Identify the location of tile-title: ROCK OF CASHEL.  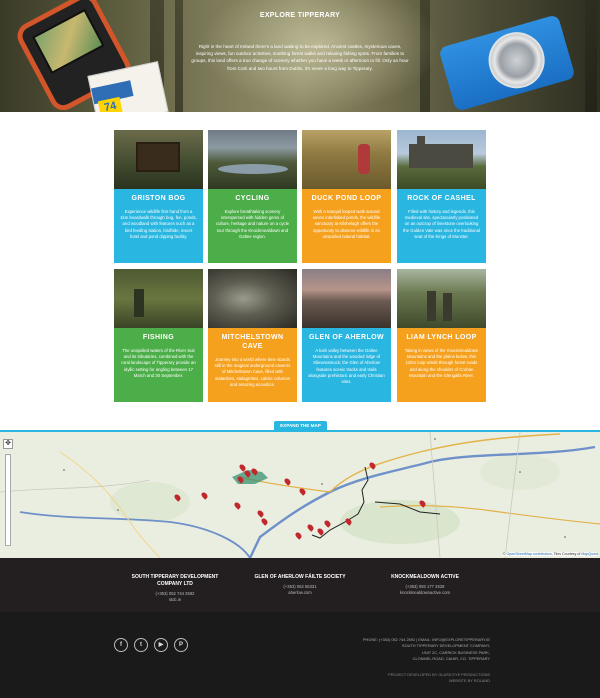
(441, 198).